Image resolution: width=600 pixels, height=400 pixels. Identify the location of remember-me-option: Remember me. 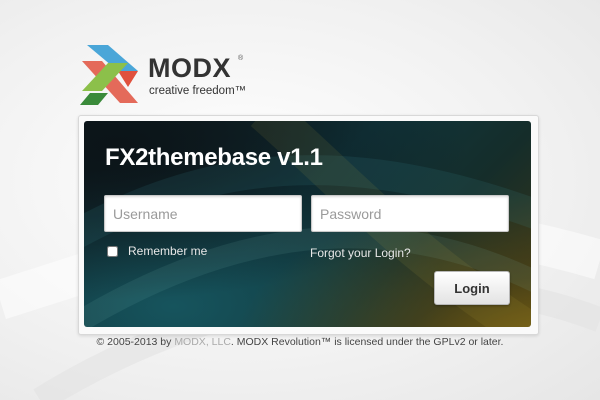
(157, 251).